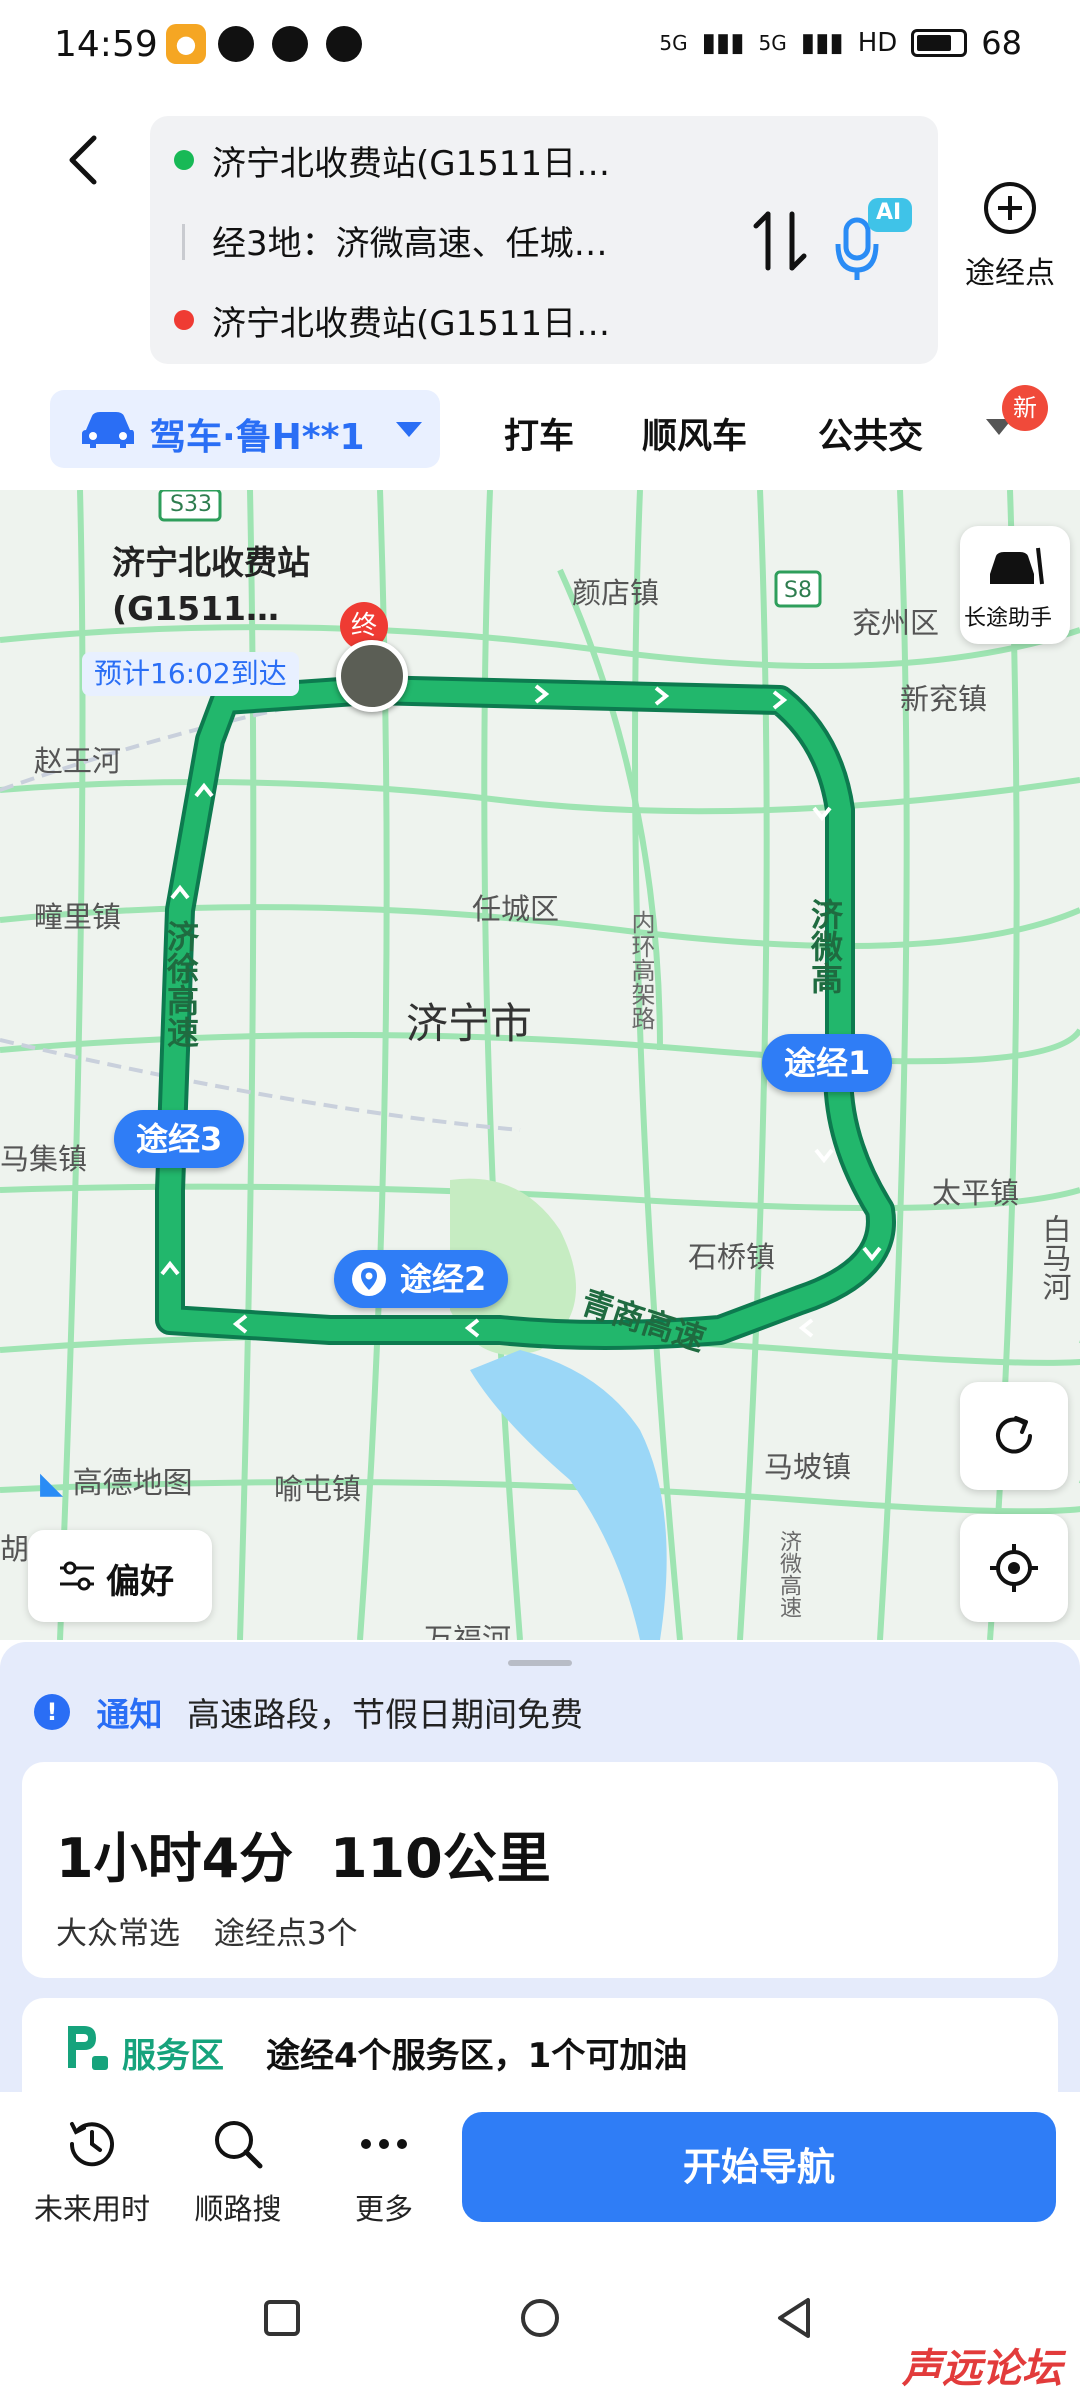 Image resolution: width=1080 pixels, height=2400 pixels. What do you see at coordinates (140, 1582) in the screenshot?
I see `preference-label: 偏好` at bounding box center [140, 1582].